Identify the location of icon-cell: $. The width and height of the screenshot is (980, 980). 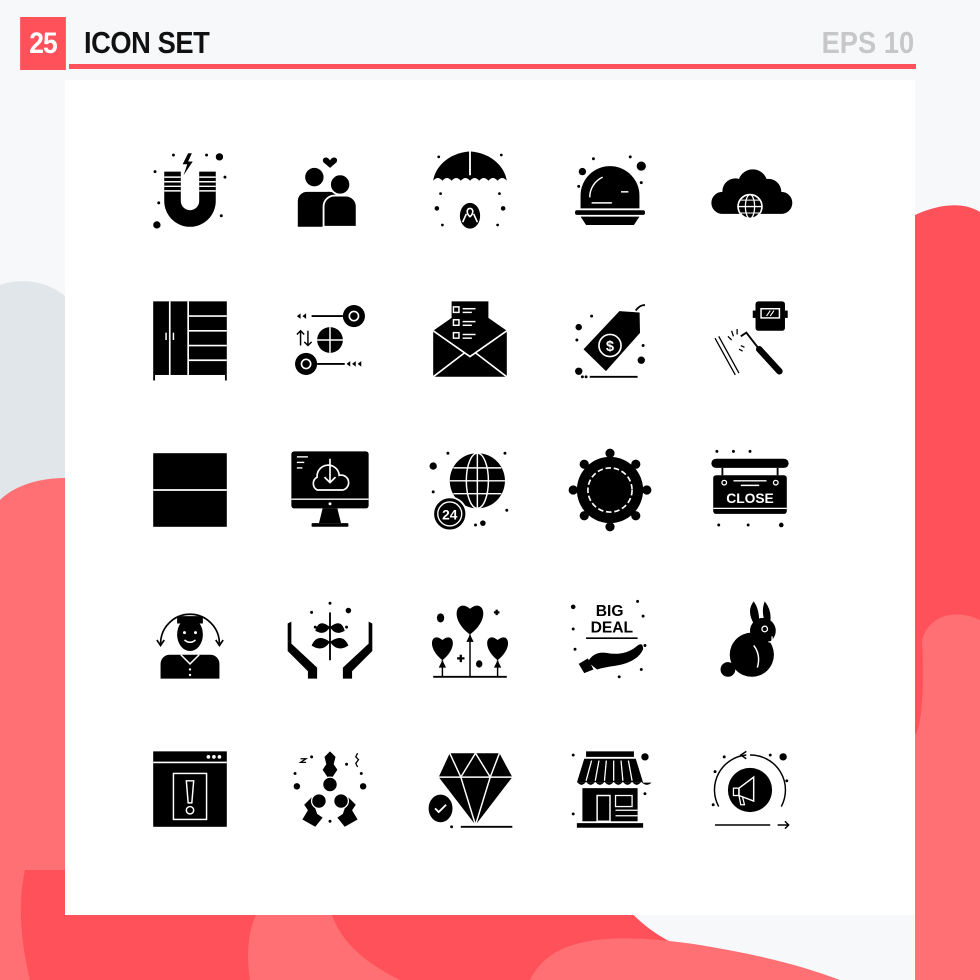
(610, 340).